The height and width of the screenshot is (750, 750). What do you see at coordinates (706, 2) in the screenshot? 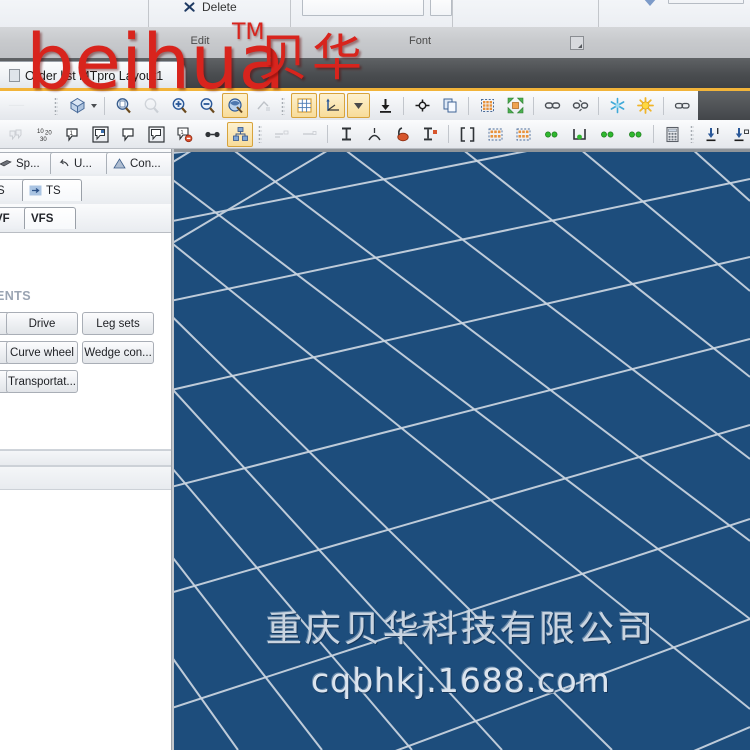
I see `styles-box` at bounding box center [706, 2].